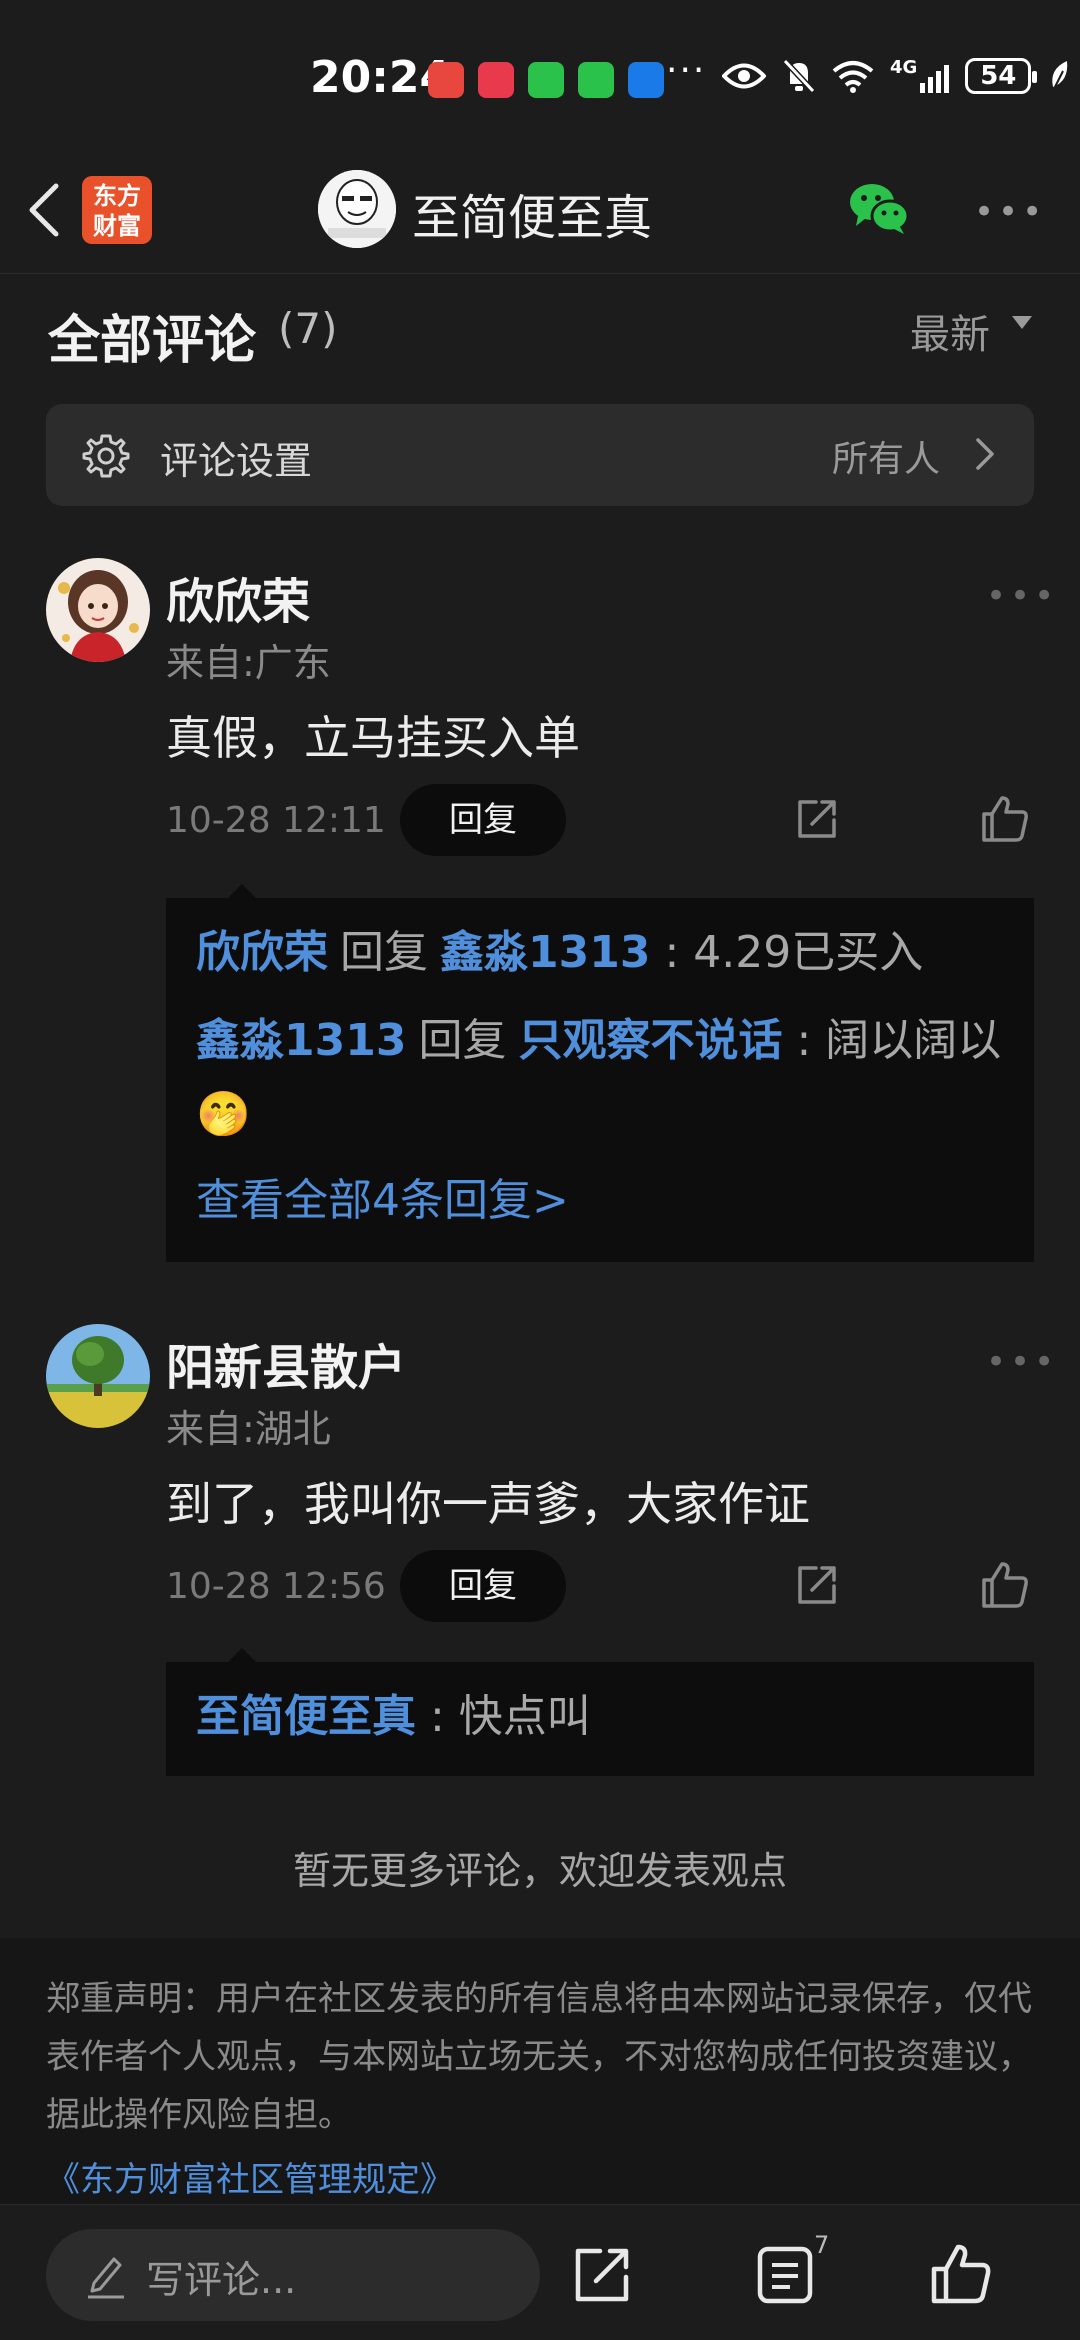  Describe the element at coordinates (794, 952) in the screenshot. I see `reply-text: : 4.29已买入` at that location.